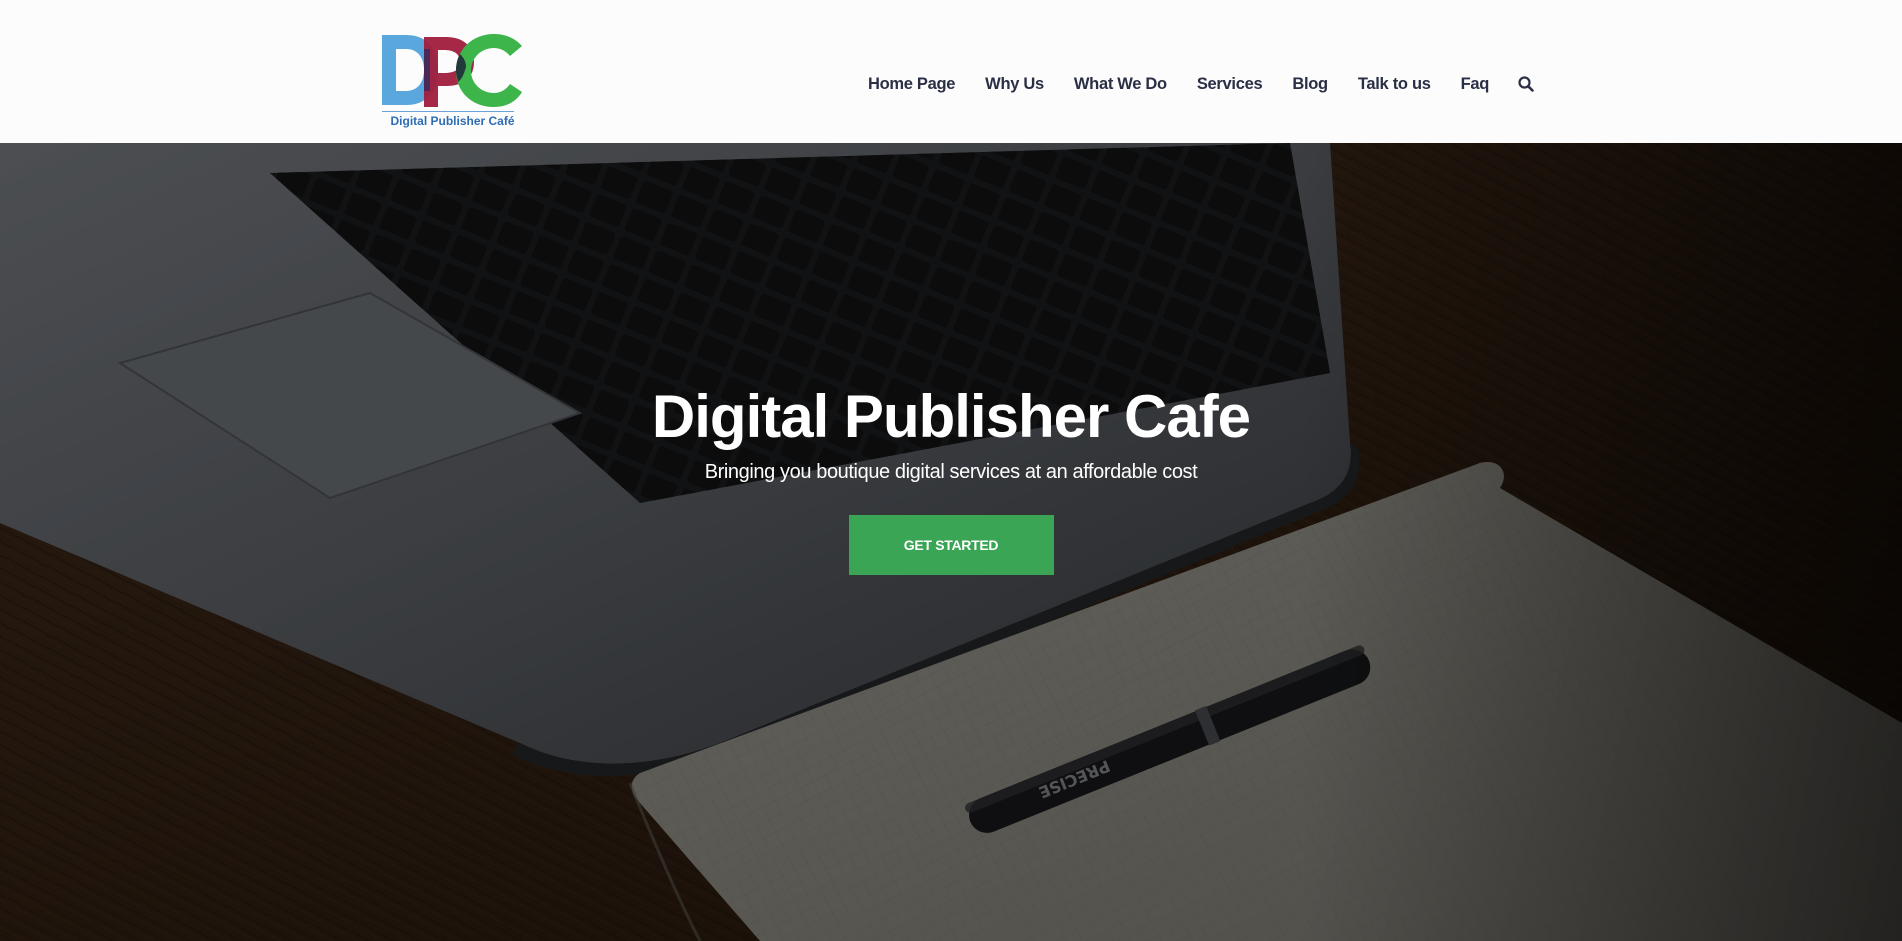 The image size is (1902, 941). What do you see at coordinates (951, 416) in the screenshot?
I see `hero-title: Digital Publisher Cafe` at bounding box center [951, 416].